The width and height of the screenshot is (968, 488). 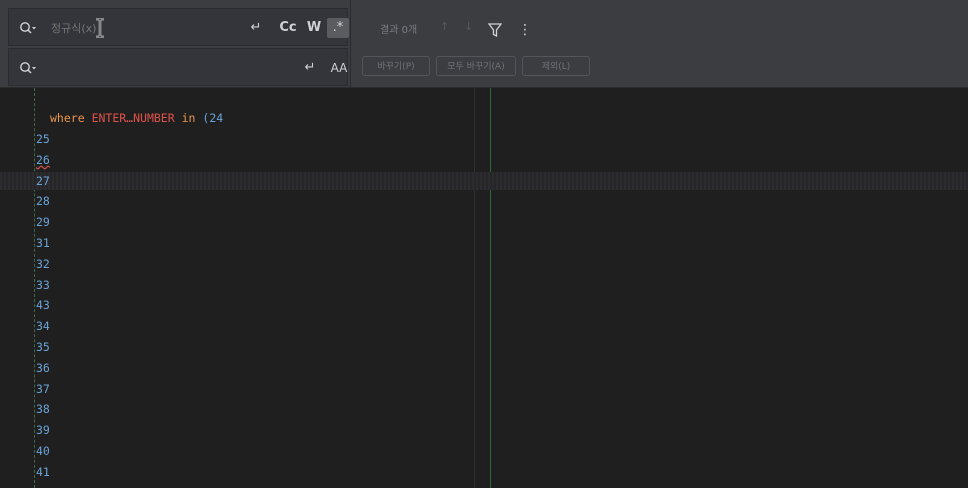 What do you see at coordinates (43, 451) in the screenshot?
I see `code-line-number: 40` at bounding box center [43, 451].